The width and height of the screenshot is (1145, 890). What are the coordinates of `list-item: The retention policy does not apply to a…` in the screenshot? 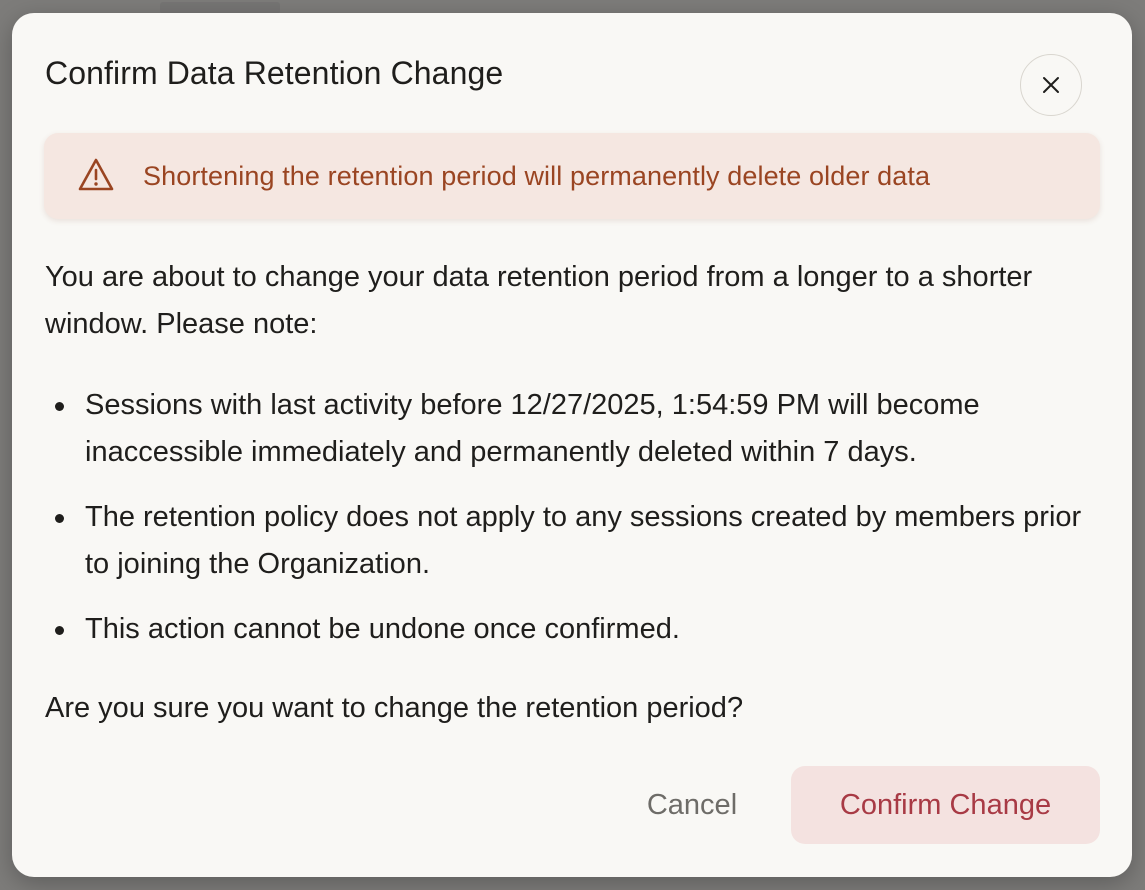 It's located at (575, 541).